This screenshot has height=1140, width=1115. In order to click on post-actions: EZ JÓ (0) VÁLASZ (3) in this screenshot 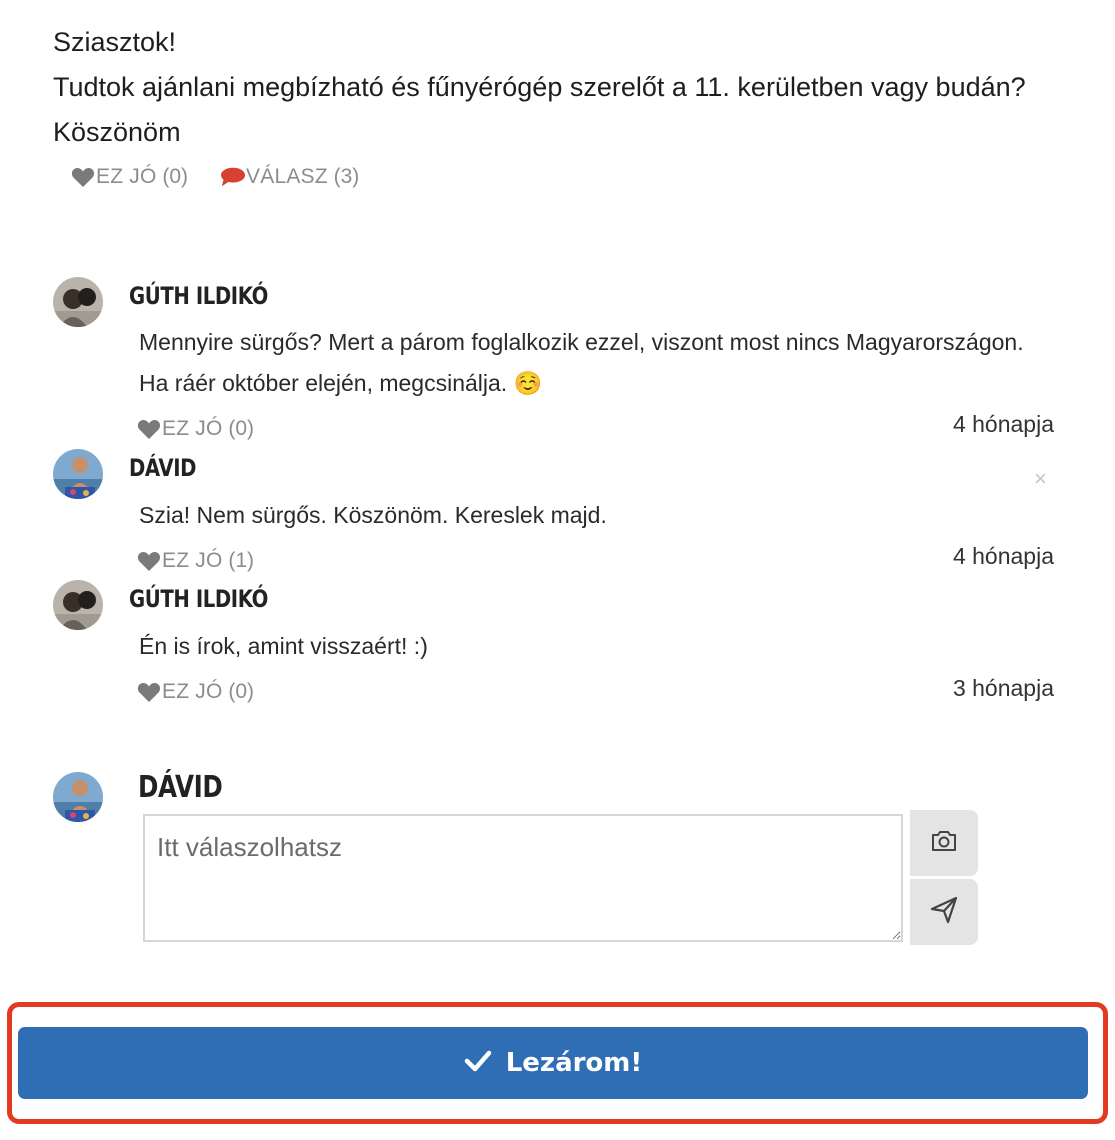, I will do `click(214, 177)`.